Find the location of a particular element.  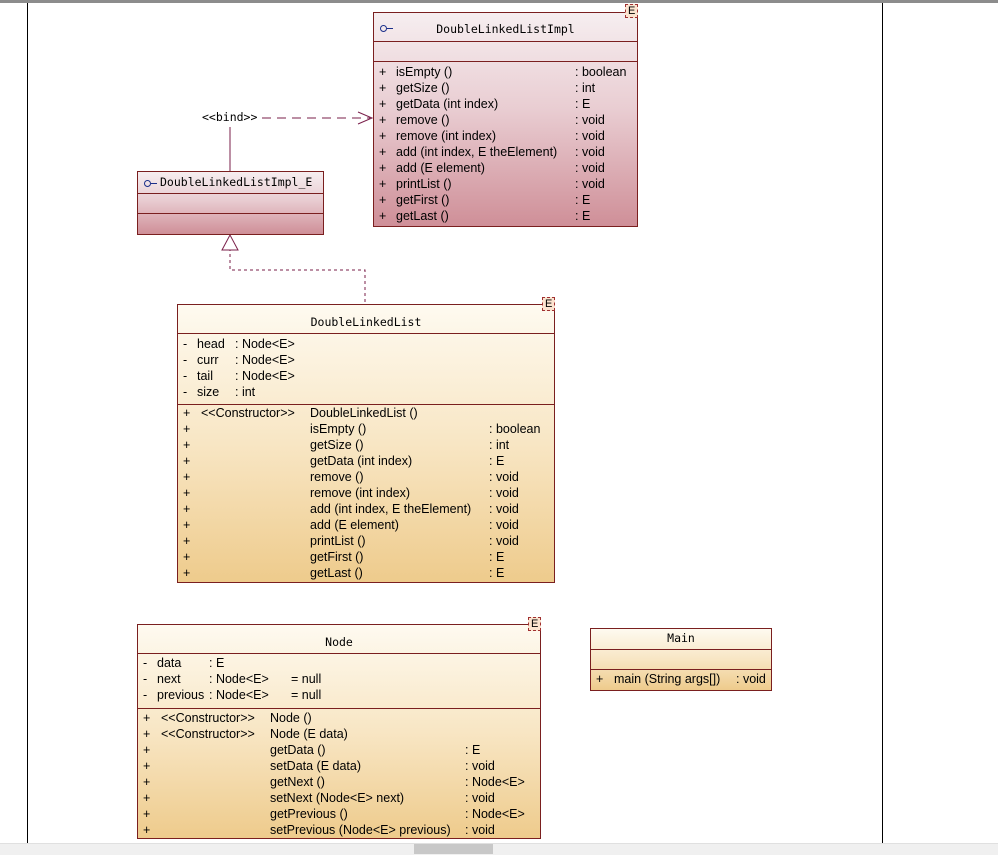

scrollbar-thumb is located at coordinates (453, 849).